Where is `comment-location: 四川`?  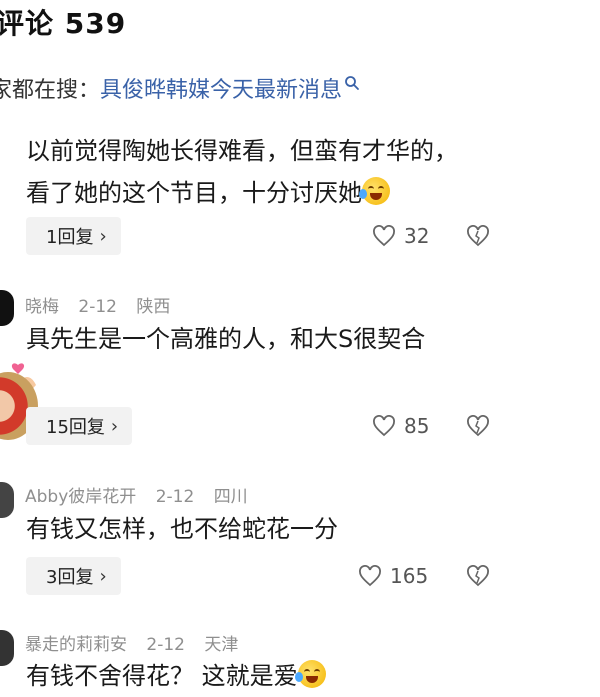
comment-location: 四川 is located at coordinates (230, 497).